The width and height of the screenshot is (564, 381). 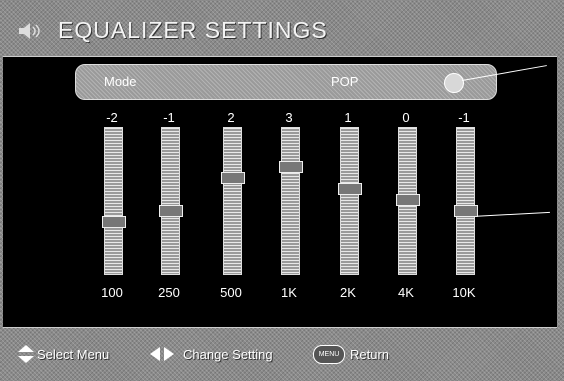 I want to click on eq-band: 2 500, so click(x=231, y=205).